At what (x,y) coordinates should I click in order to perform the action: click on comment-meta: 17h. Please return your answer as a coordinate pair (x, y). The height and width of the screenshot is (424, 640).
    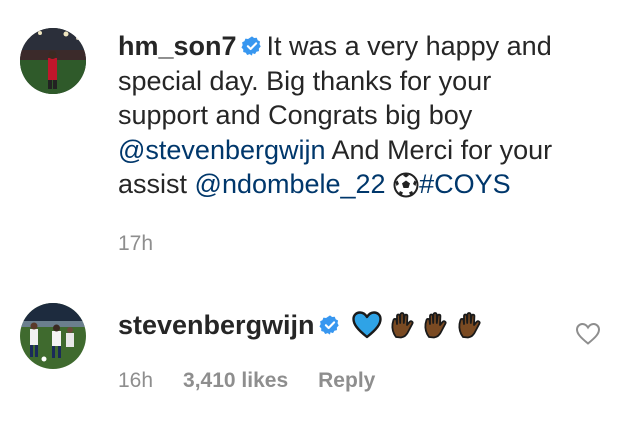
    Looking at the image, I should click on (150, 244).